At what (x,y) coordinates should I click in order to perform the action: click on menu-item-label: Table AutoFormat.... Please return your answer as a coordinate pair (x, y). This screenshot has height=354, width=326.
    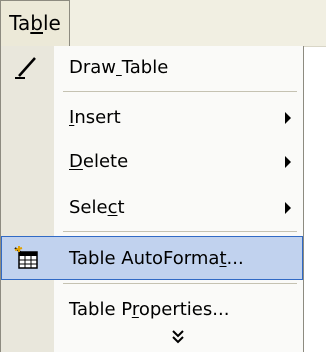
    Looking at the image, I should click on (156, 258).